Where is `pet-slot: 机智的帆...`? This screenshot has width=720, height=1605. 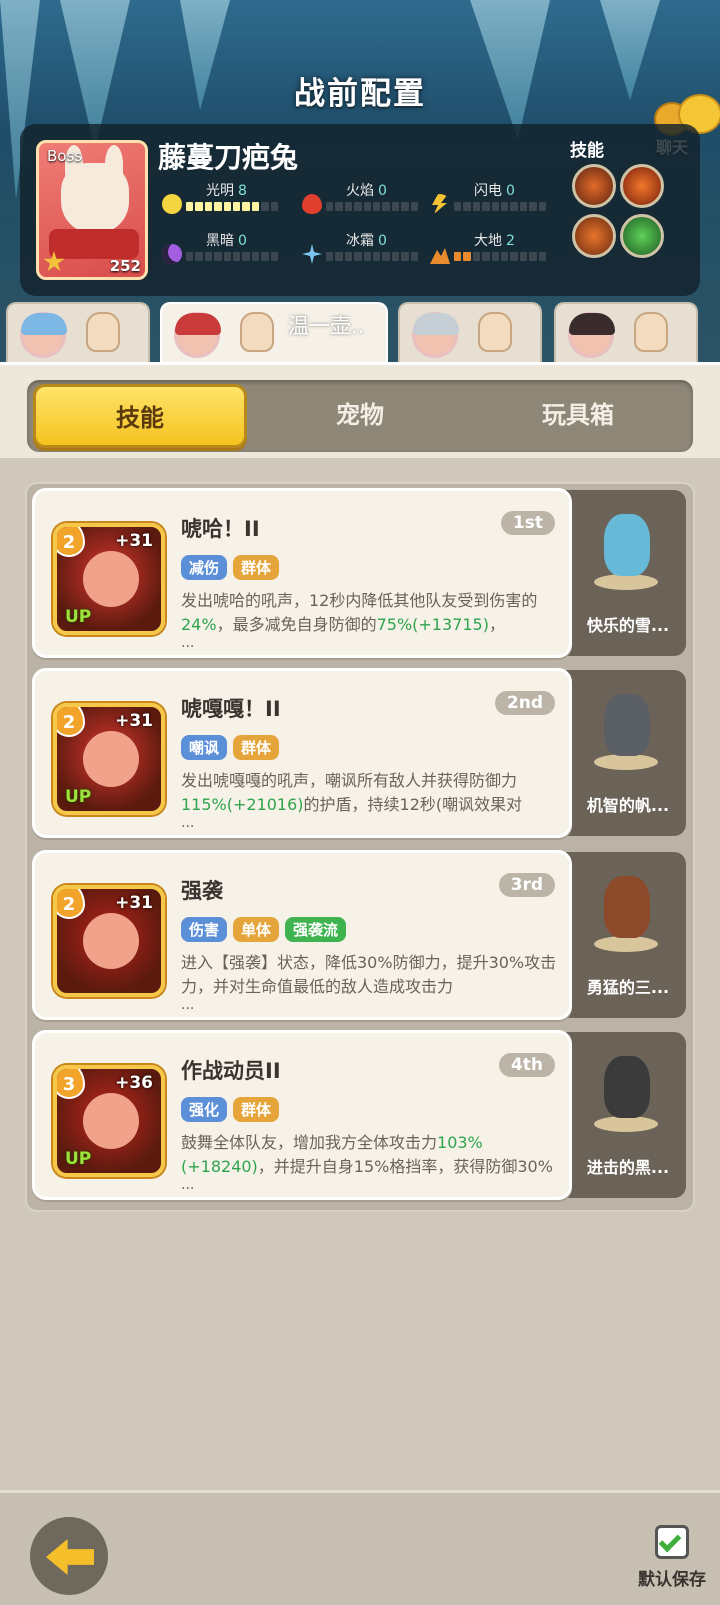 pet-slot: 机智的帆... is located at coordinates (626, 753).